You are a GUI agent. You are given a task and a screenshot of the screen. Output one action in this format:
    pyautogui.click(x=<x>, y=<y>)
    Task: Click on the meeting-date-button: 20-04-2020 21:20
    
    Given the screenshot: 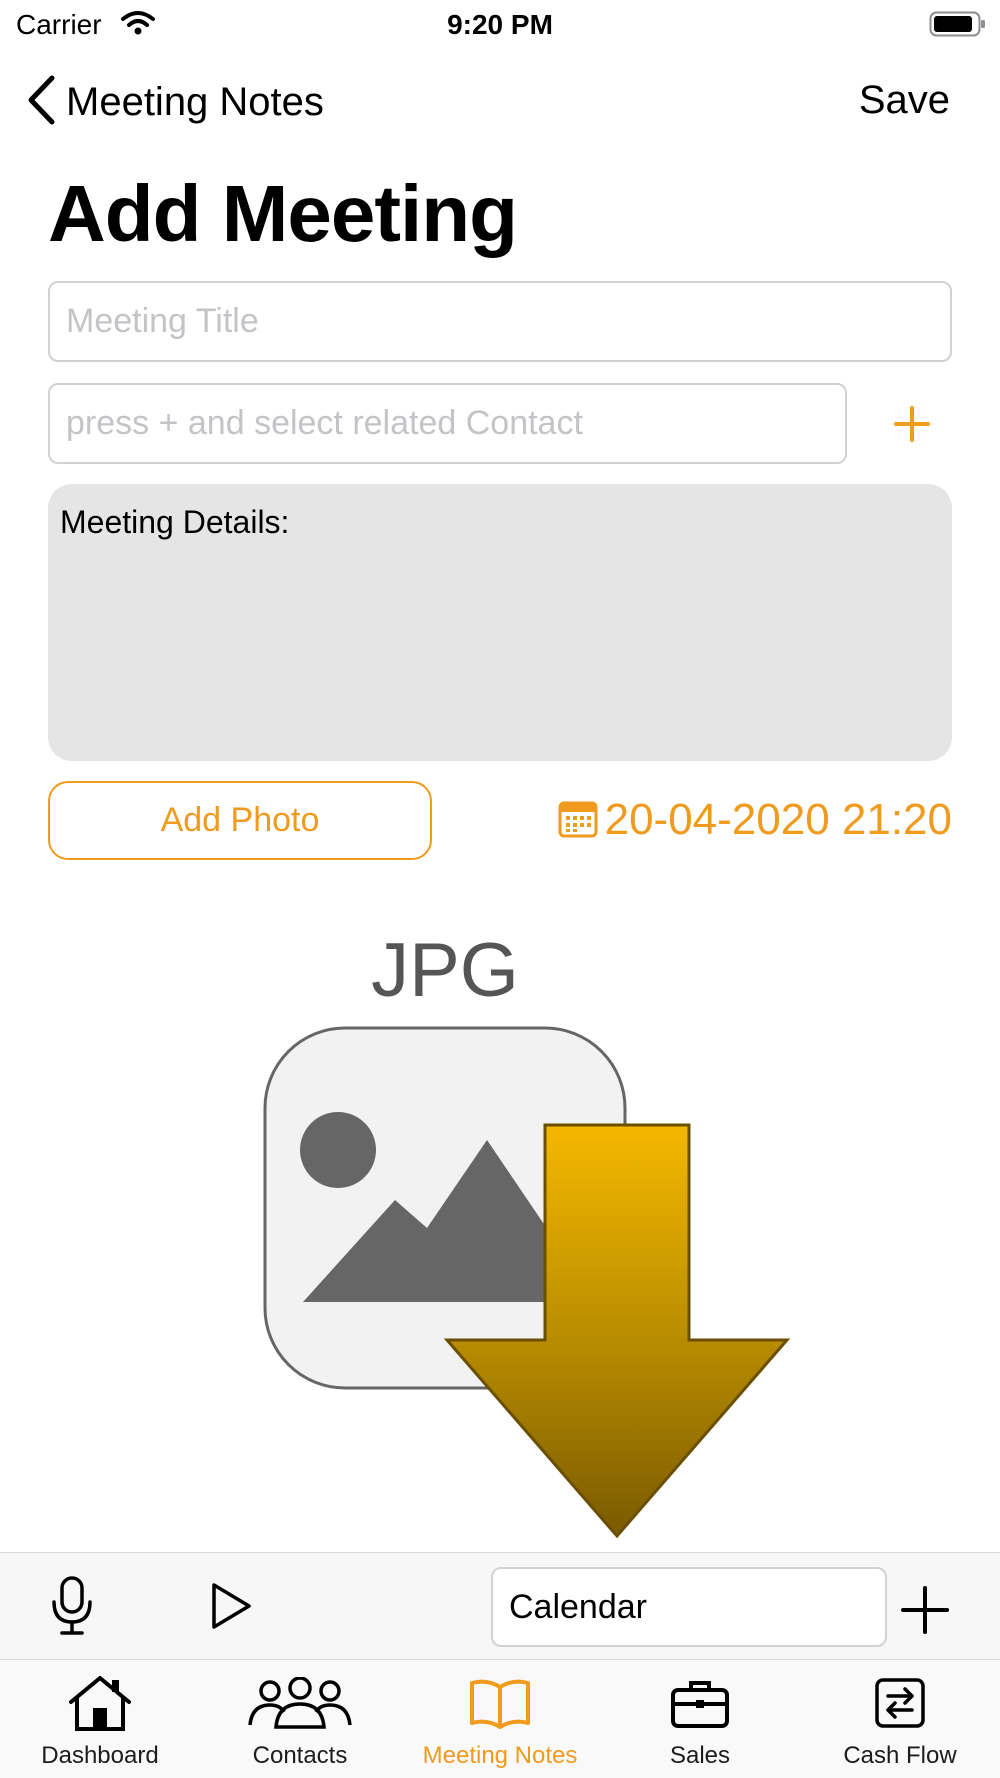 What is the action you would take?
    pyautogui.click(x=754, y=819)
    